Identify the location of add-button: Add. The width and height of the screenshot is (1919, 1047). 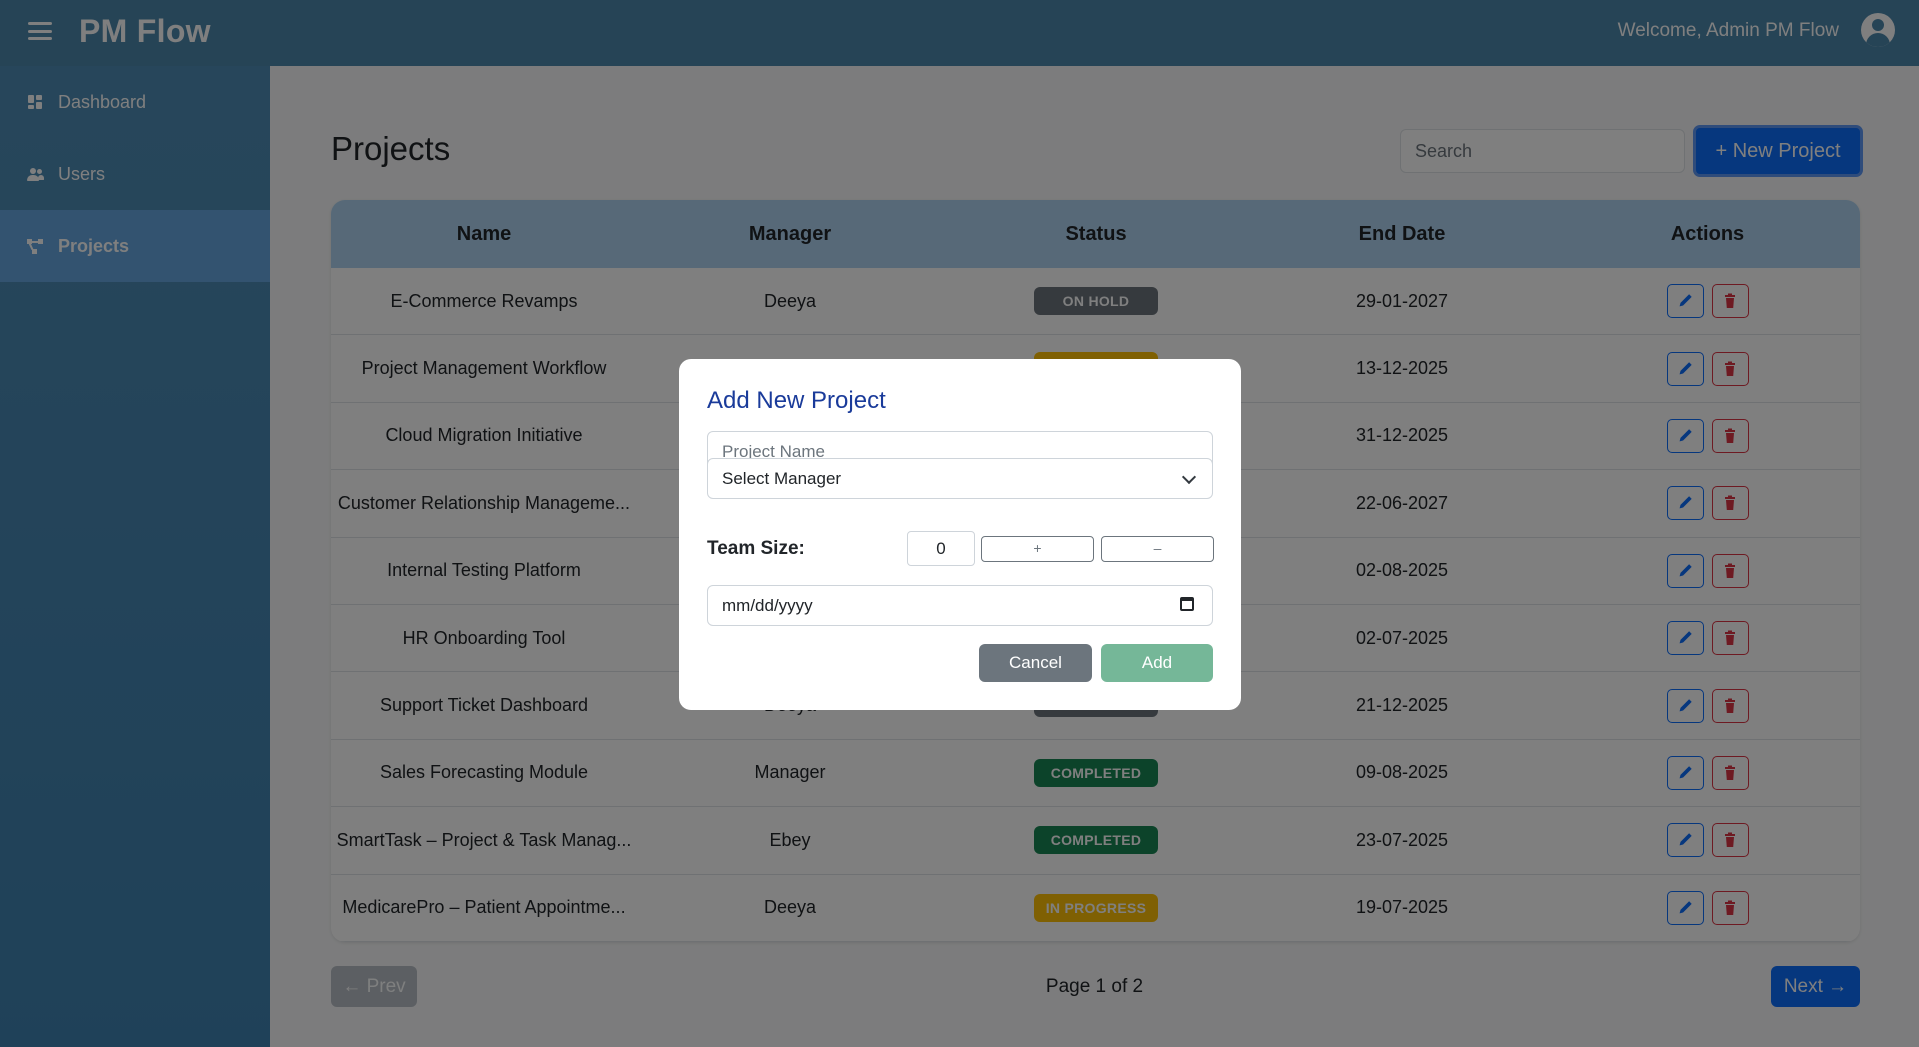
(1157, 663).